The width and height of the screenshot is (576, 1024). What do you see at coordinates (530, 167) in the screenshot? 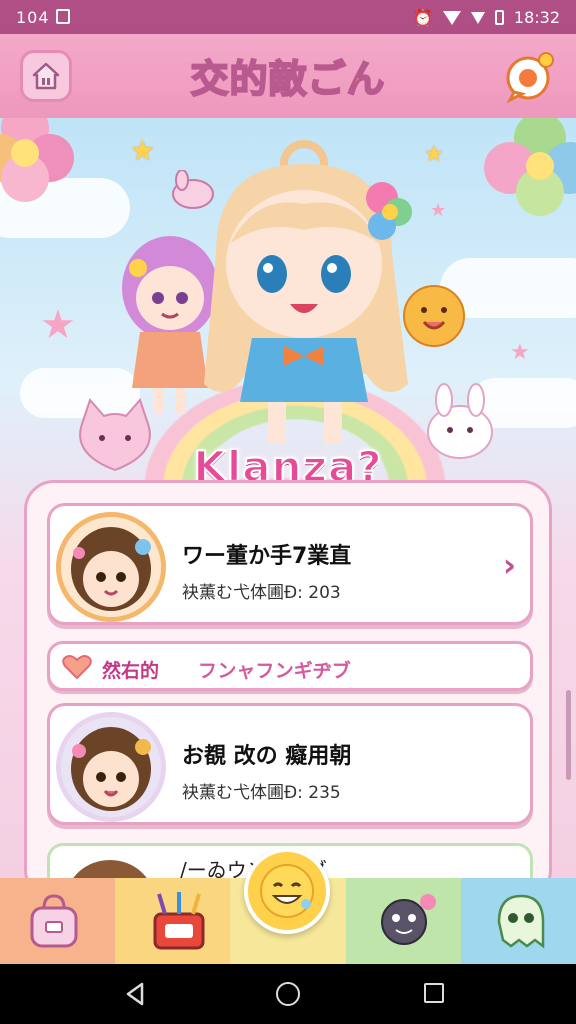
I see `flower-right-decoration` at bounding box center [530, 167].